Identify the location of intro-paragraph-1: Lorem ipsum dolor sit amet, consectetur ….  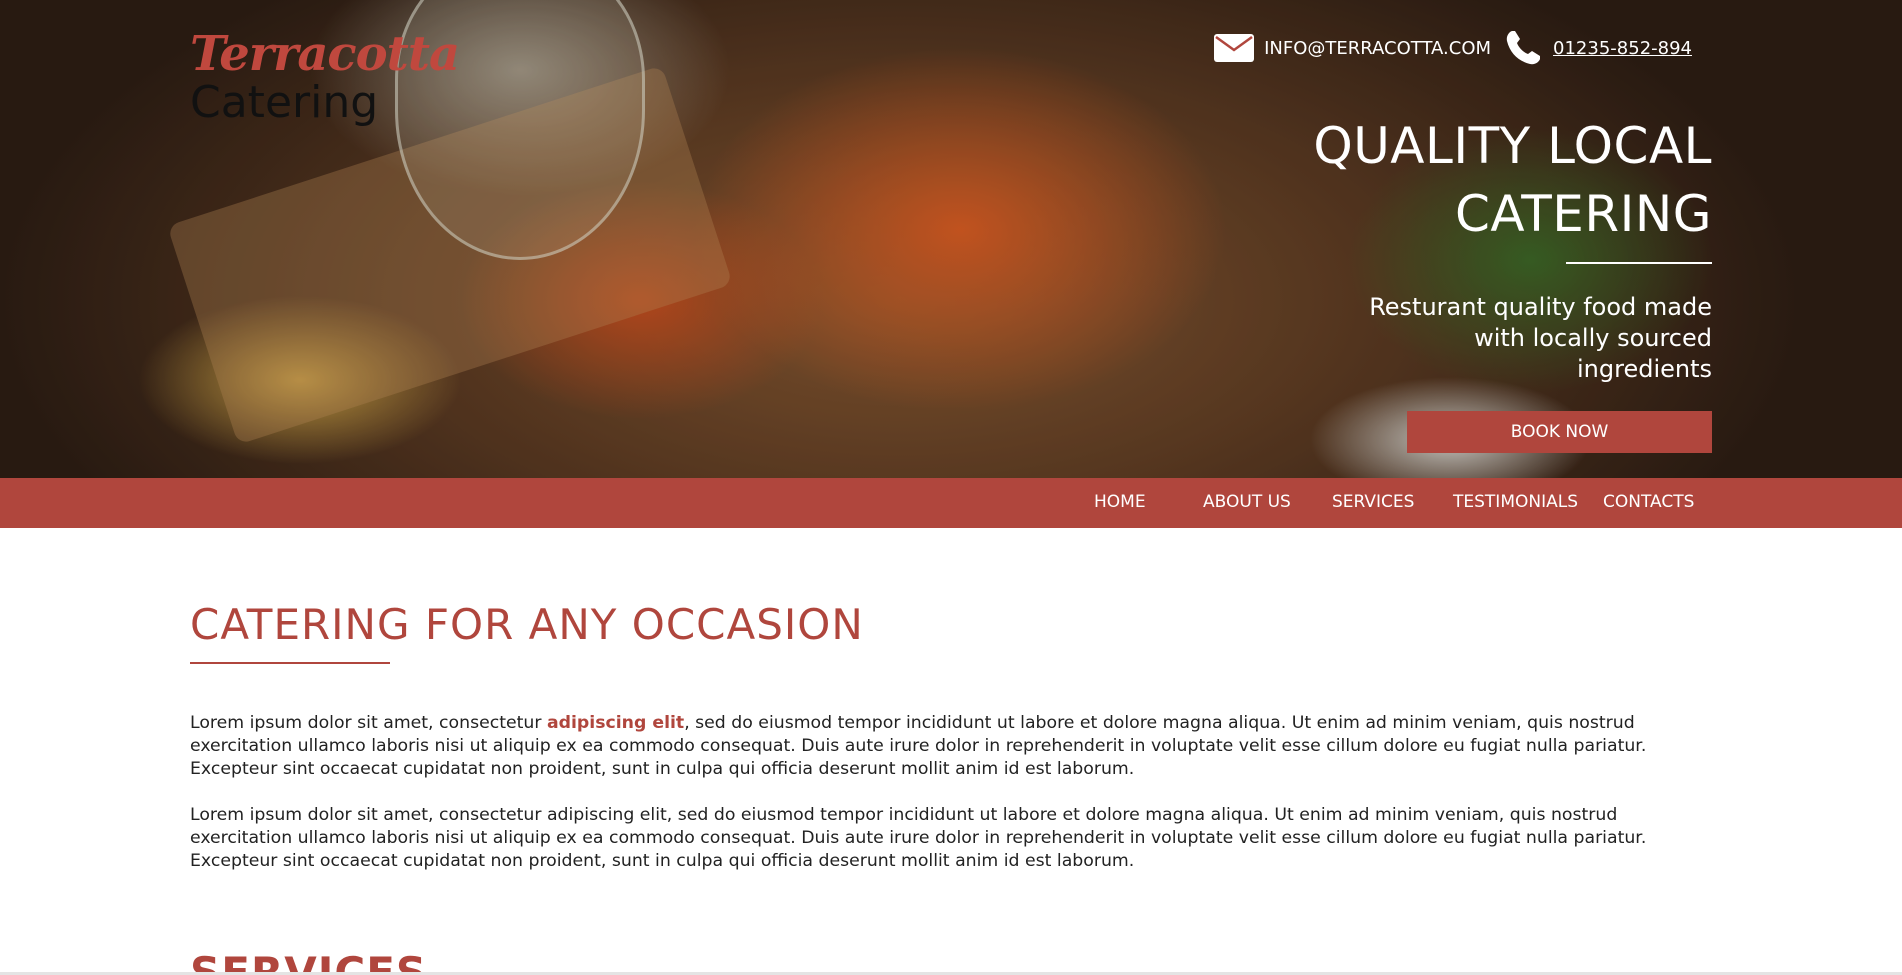
(951, 746).